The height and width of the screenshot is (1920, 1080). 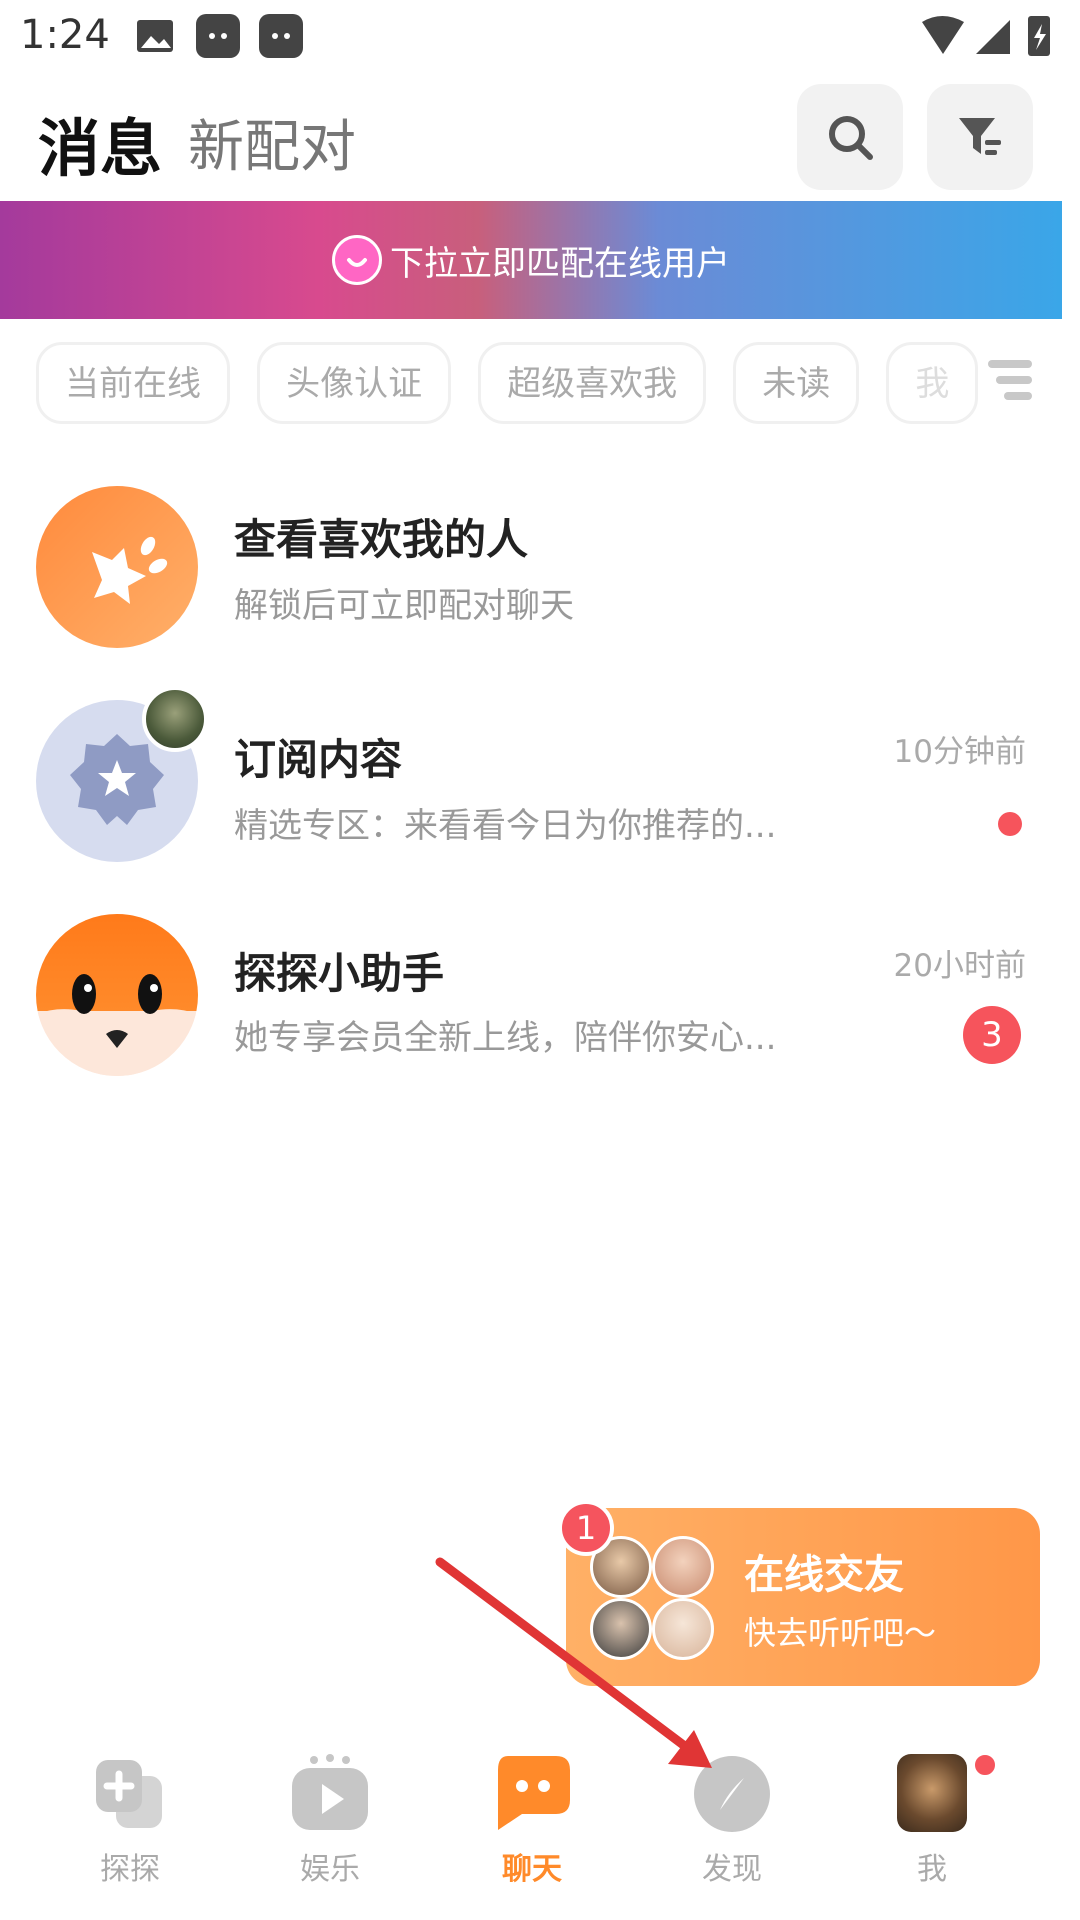 I want to click on banner-text: 下拉立即匹配在线用户, so click(x=560, y=263).